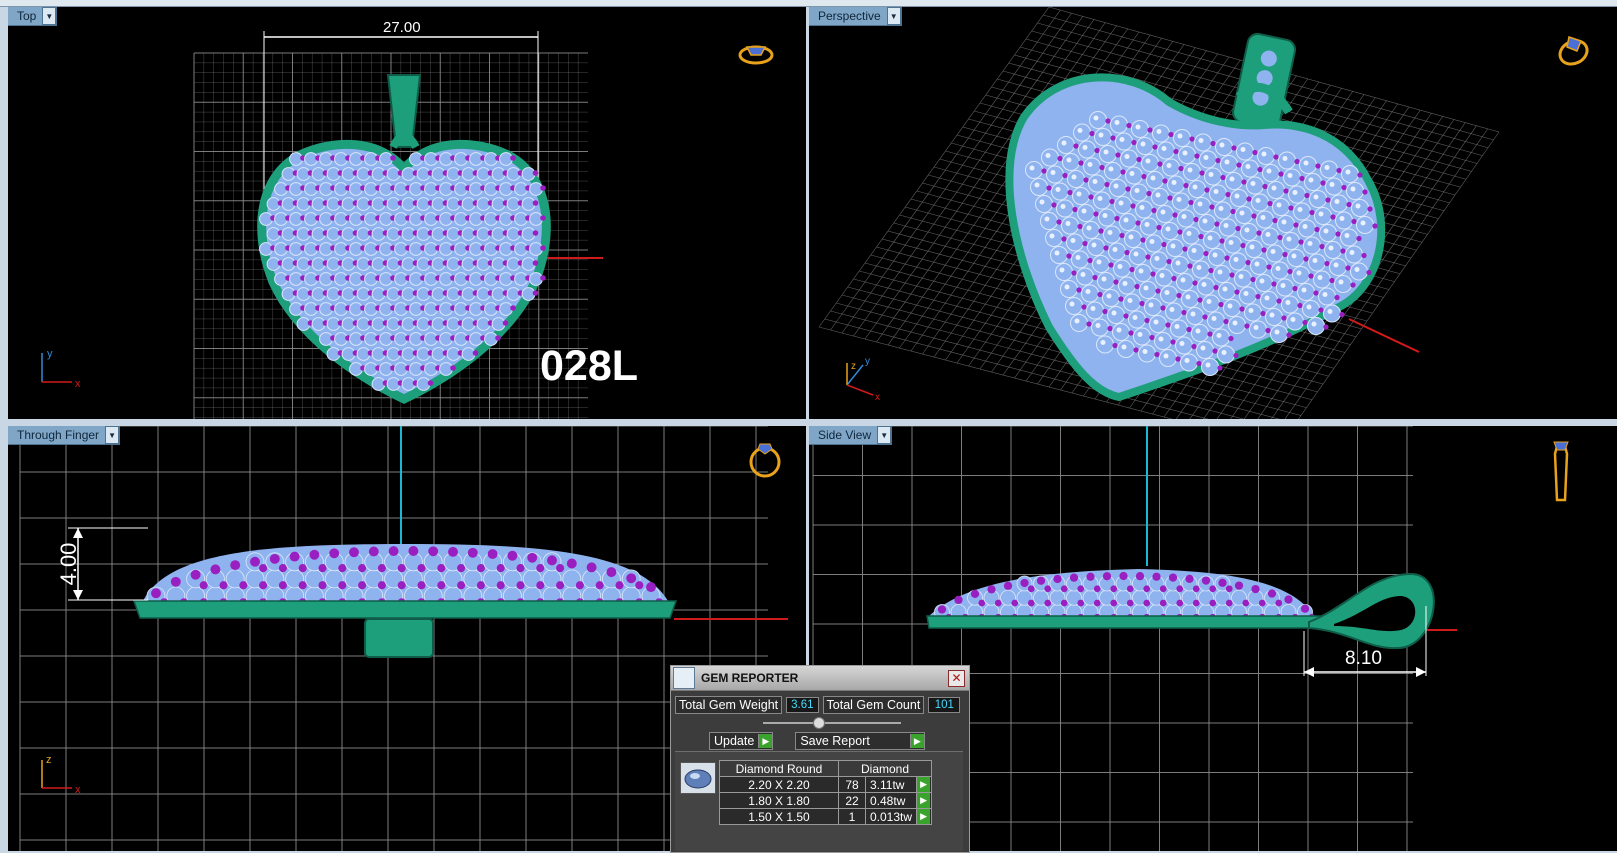 This screenshot has height=853, width=1617. I want to click on ring-front-icon, so click(765, 460).